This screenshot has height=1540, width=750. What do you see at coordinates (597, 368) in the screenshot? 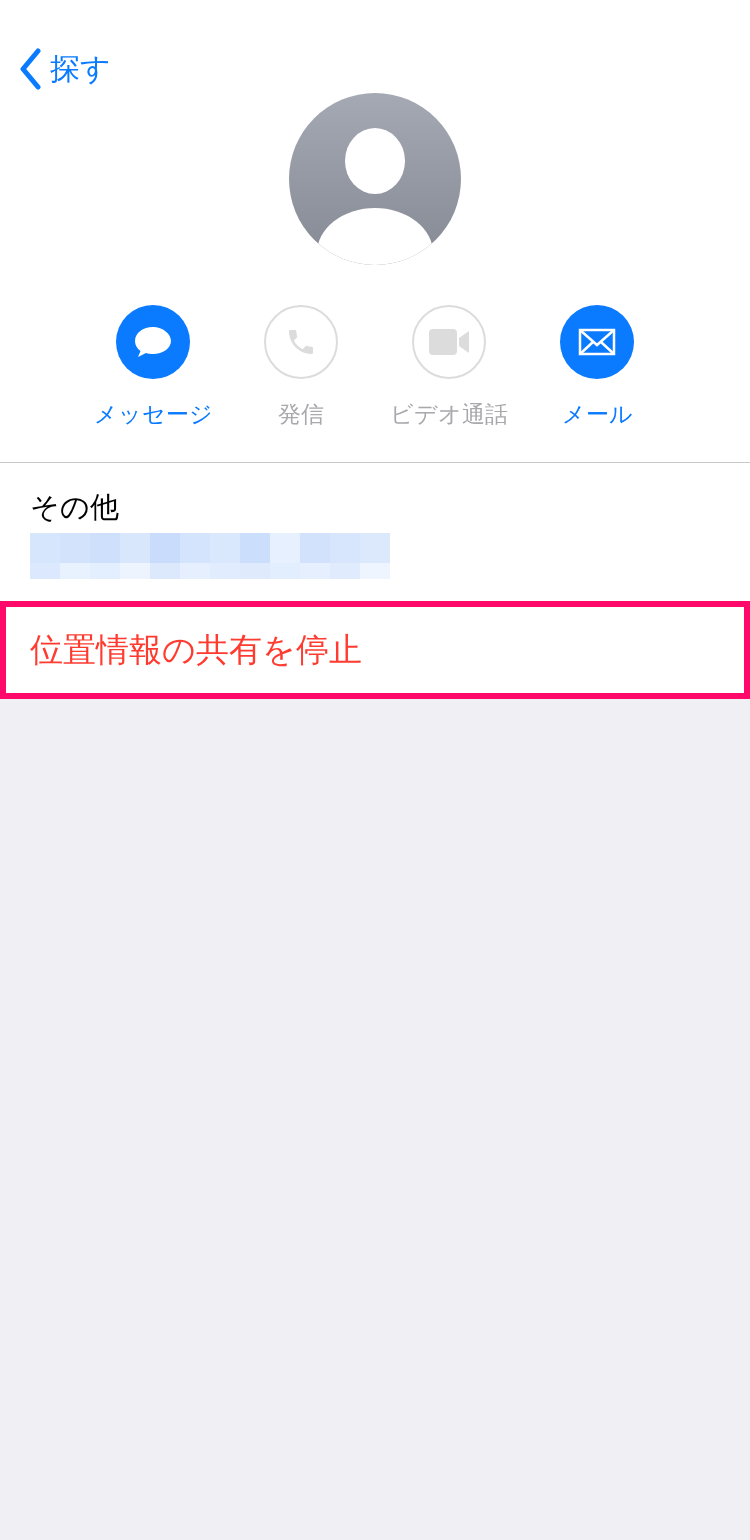
I see `contact-action-button: メール` at bounding box center [597, 368].